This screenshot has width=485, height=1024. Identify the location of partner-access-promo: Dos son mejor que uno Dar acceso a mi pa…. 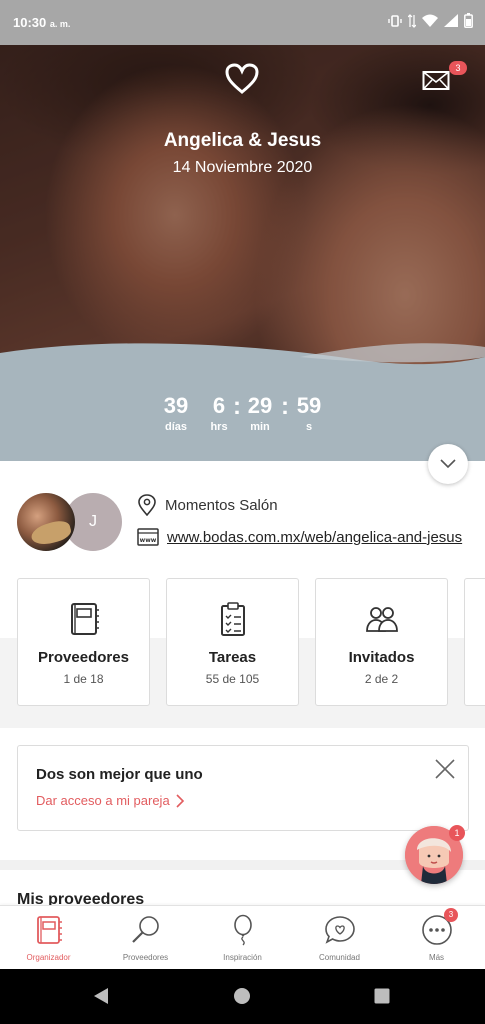
(243, 788).